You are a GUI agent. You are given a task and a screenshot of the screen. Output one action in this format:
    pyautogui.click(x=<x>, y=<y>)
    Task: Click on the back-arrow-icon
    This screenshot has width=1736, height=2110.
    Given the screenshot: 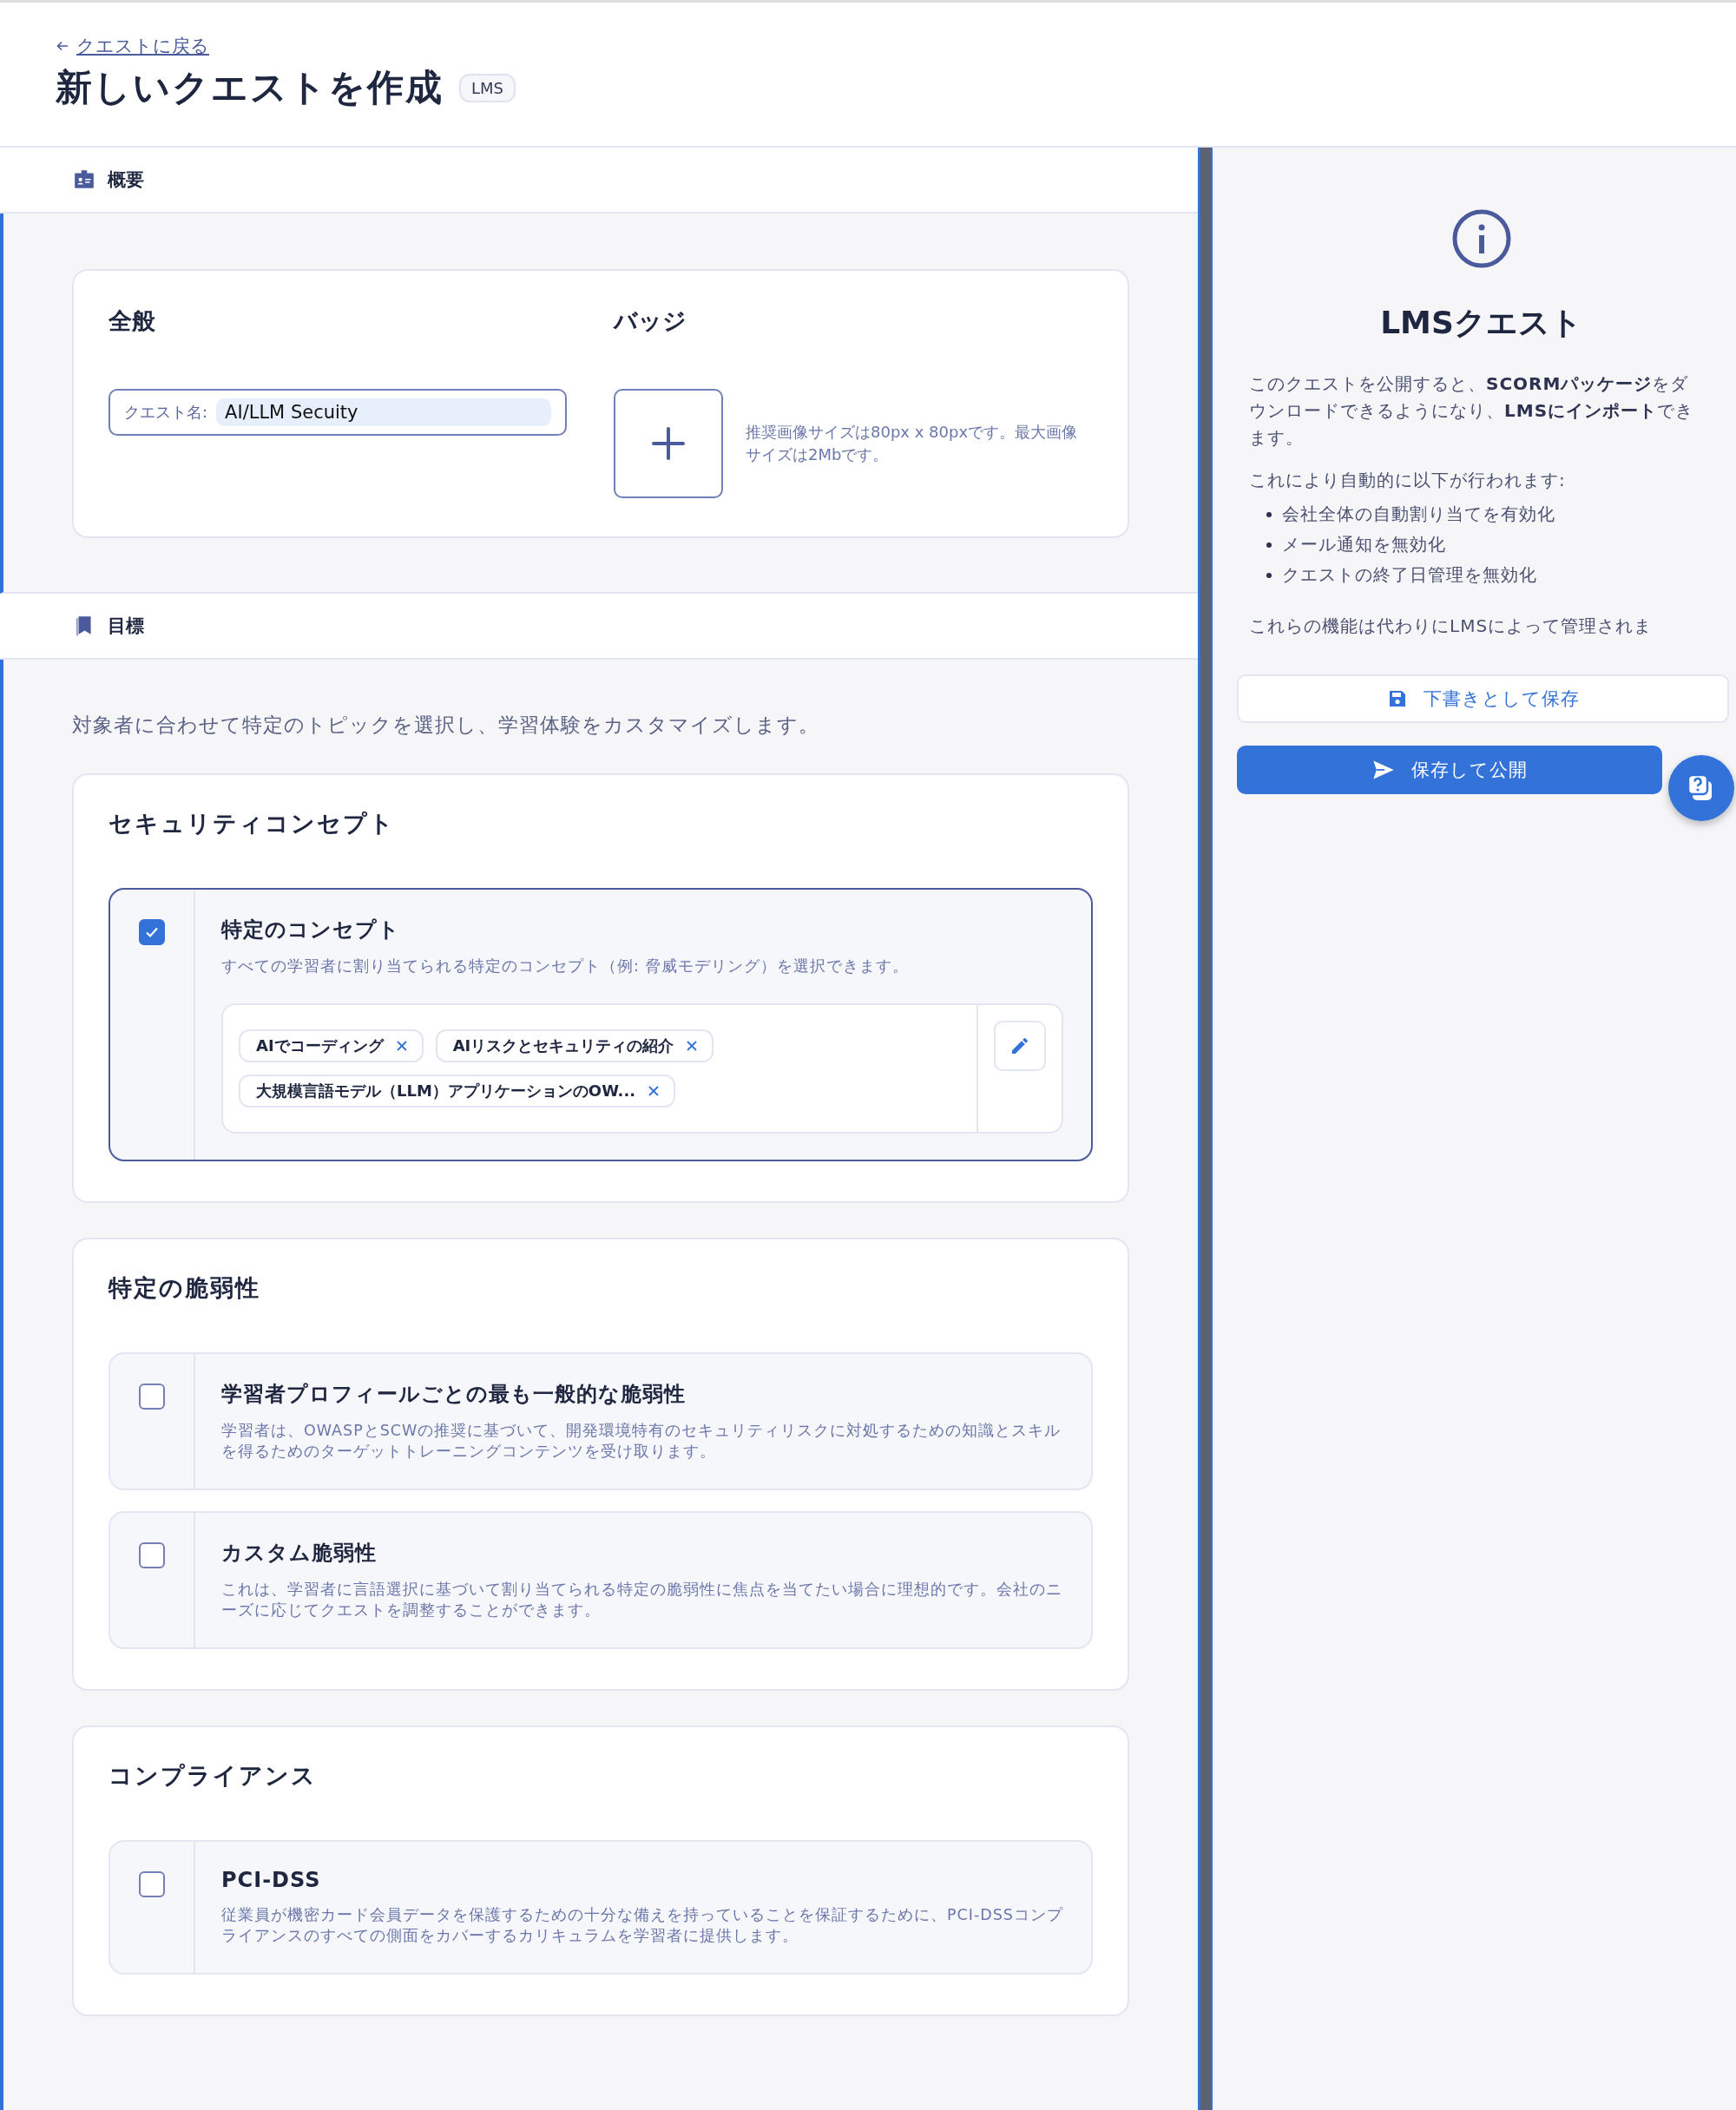 What is the action you would take?
    pyautogui.click(x=62, y=46)
    